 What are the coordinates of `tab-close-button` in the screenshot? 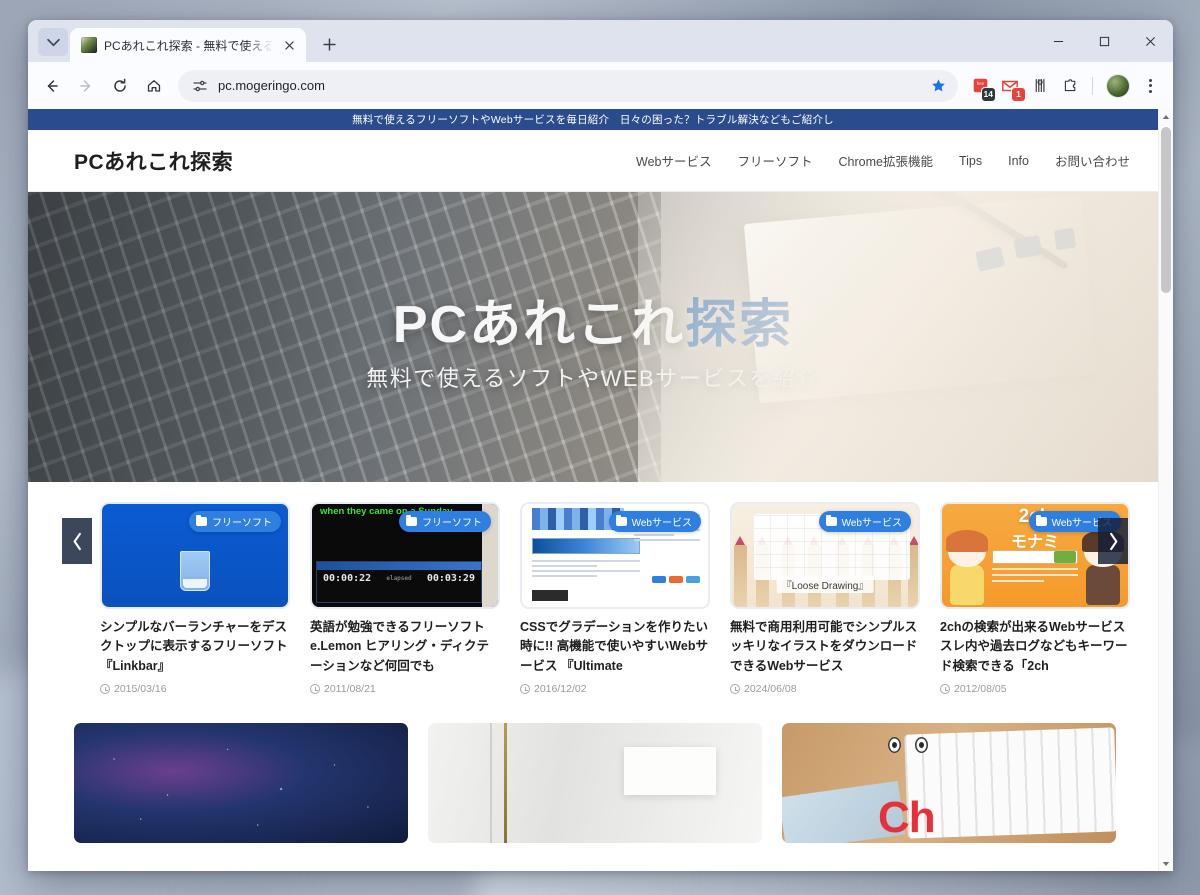 It's located at (289, 45).